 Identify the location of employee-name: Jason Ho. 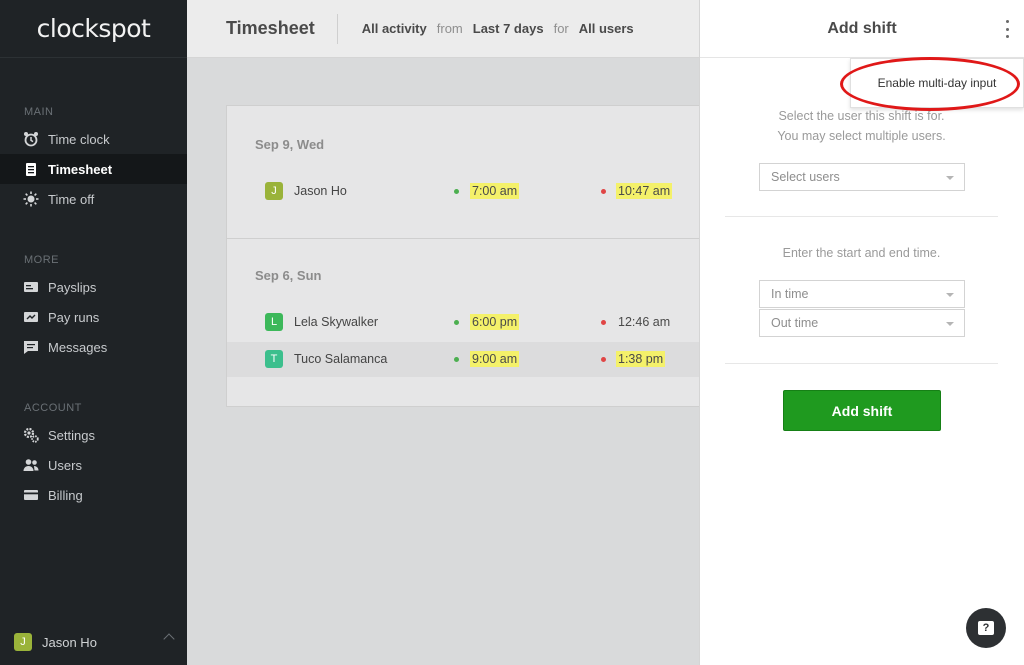
(320, 191).